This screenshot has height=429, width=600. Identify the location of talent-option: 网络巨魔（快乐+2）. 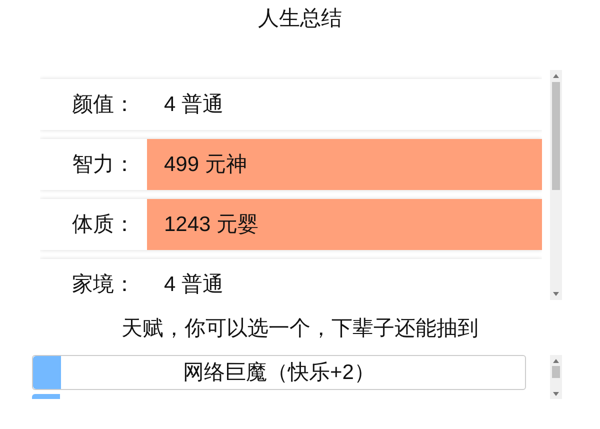
(279, 372).